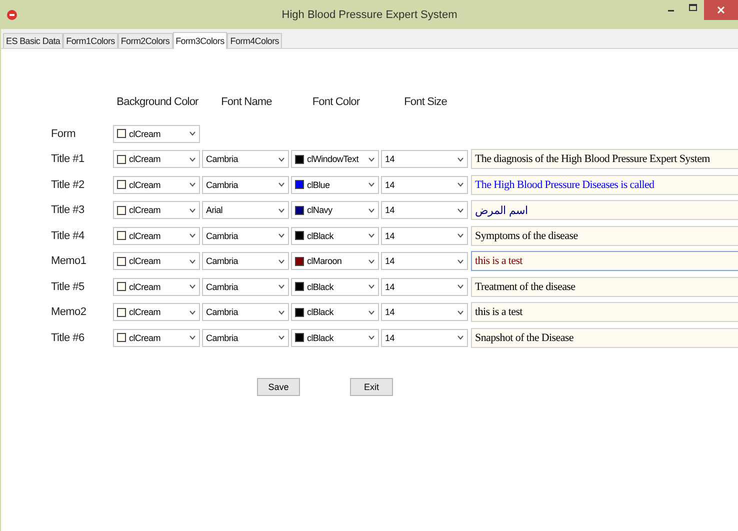 Image resolution: width=738 pixels, height=531 pixels. I want to click on action-button: Exit, so click(371, 387).